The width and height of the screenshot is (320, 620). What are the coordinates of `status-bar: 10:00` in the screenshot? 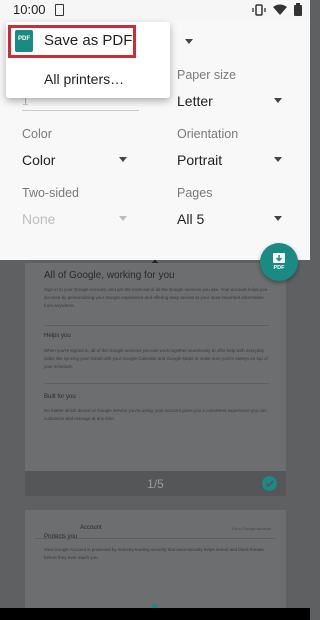 It's located at (155, 10).